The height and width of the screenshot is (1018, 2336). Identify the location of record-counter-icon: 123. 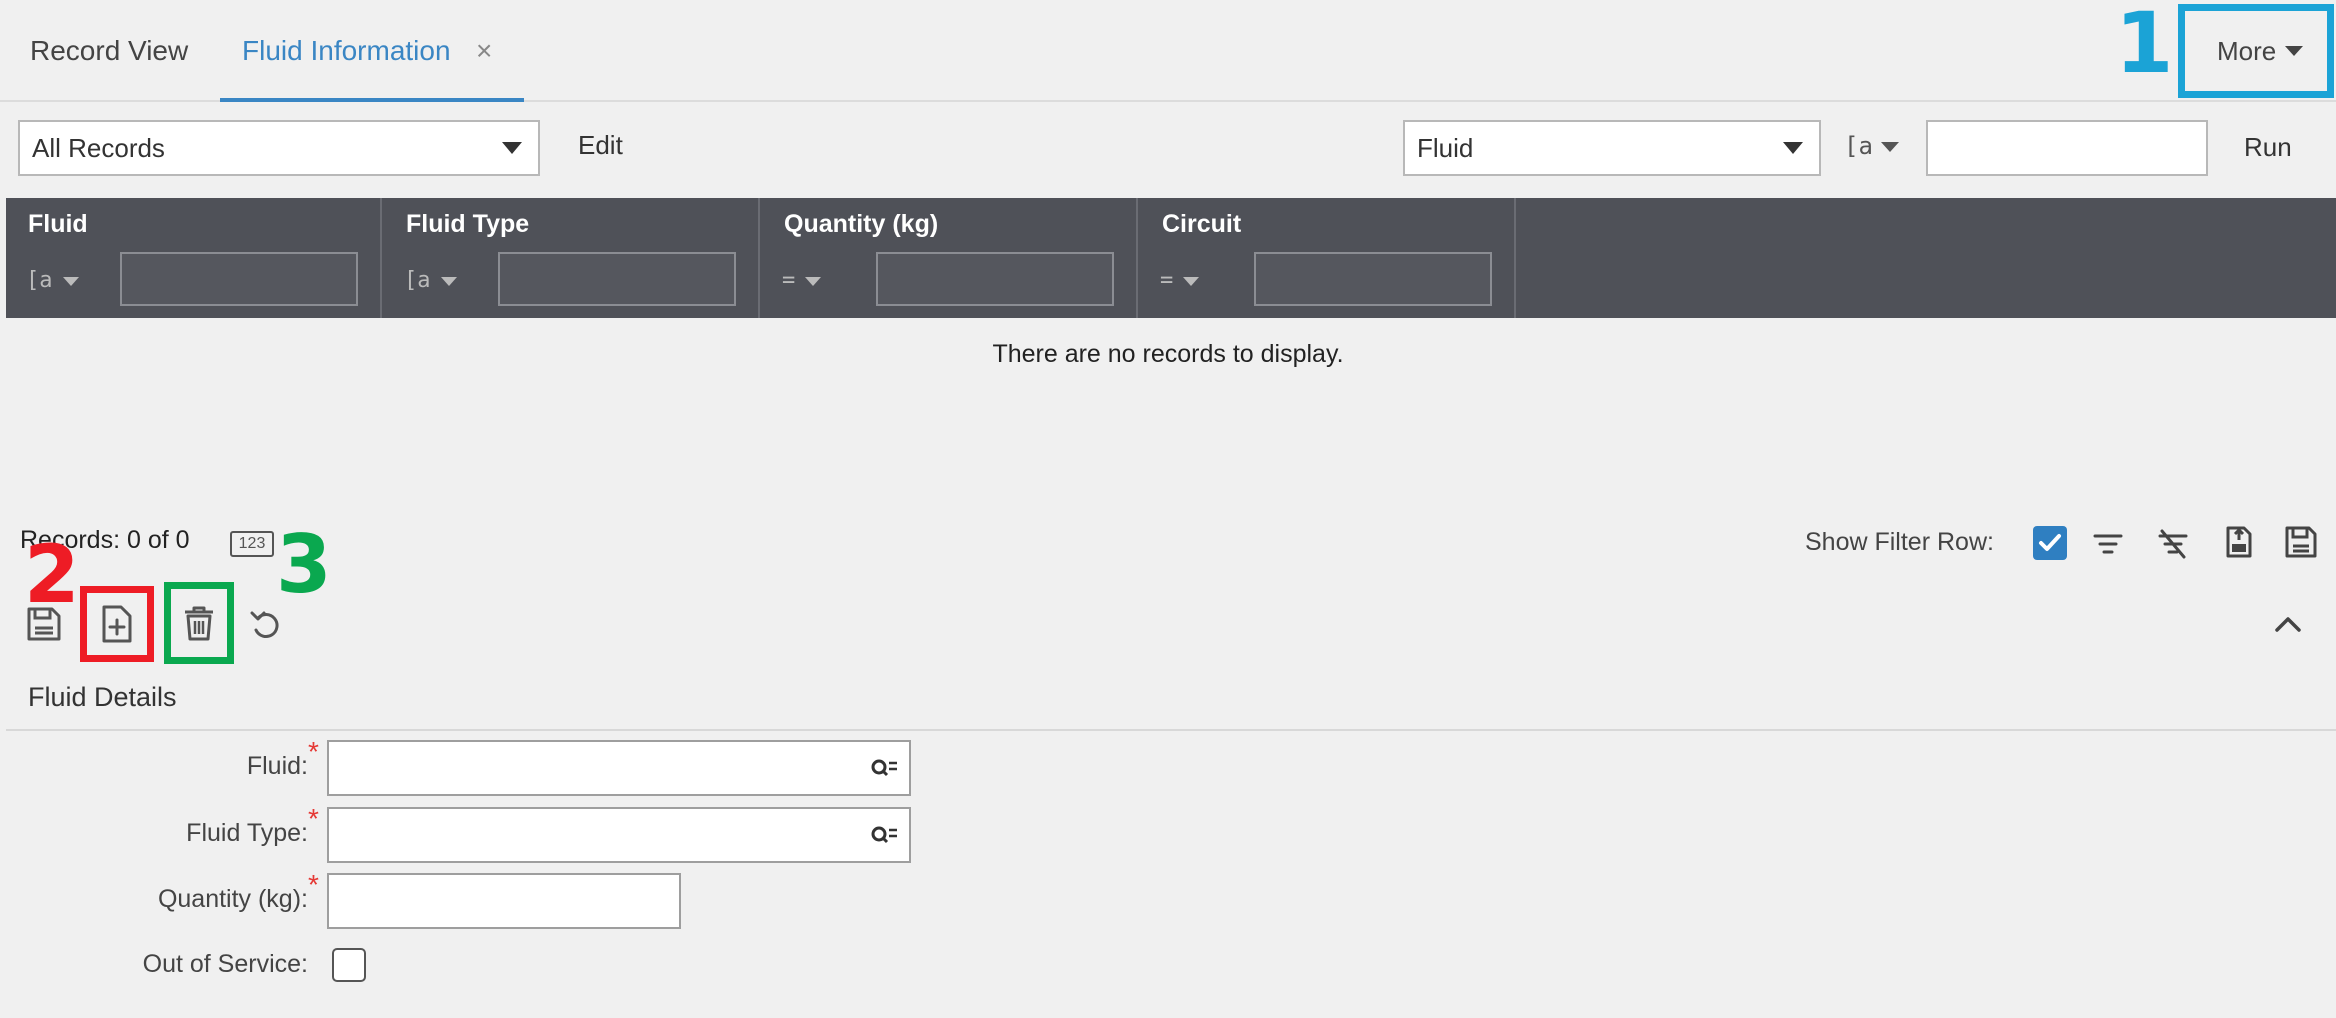
(252, 544).